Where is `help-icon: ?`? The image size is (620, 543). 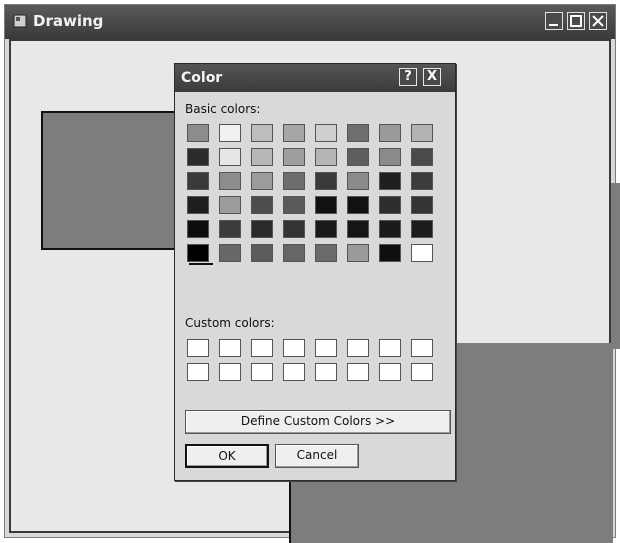 help-icon: ? is located at coordinates (408, 76).